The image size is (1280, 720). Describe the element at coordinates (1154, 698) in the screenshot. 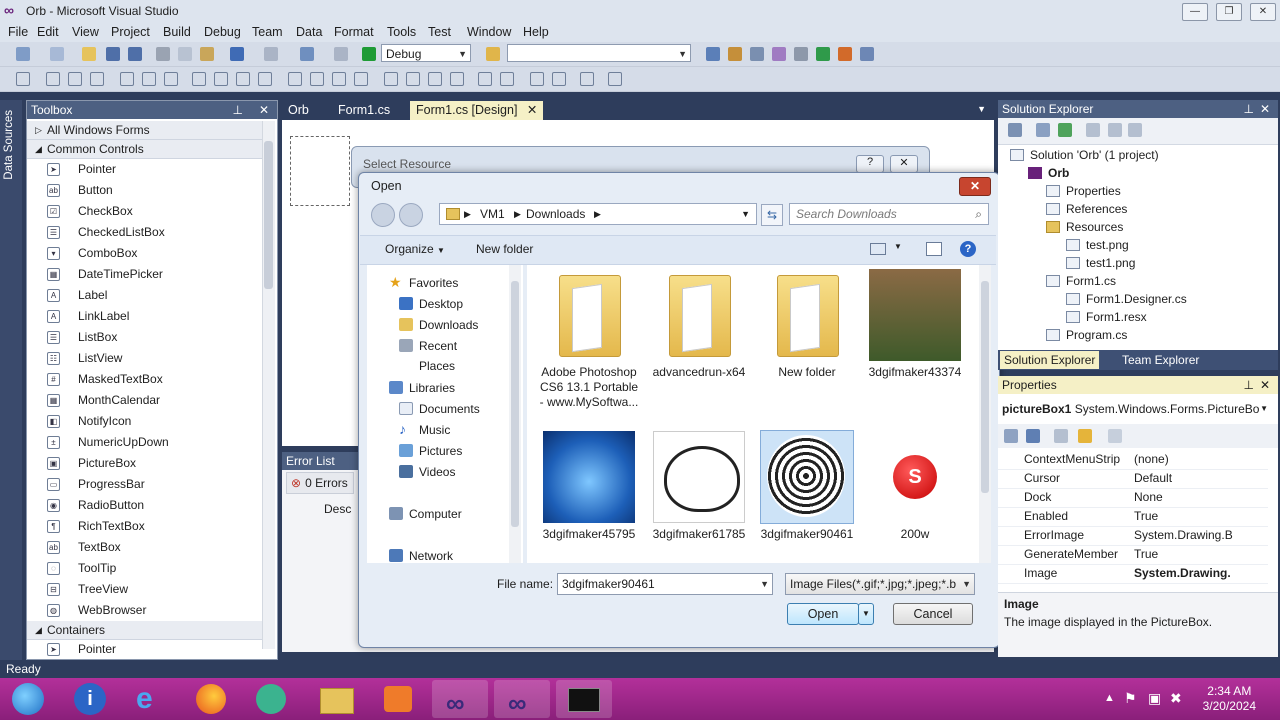

I see `network-icon: ▣` at that location.